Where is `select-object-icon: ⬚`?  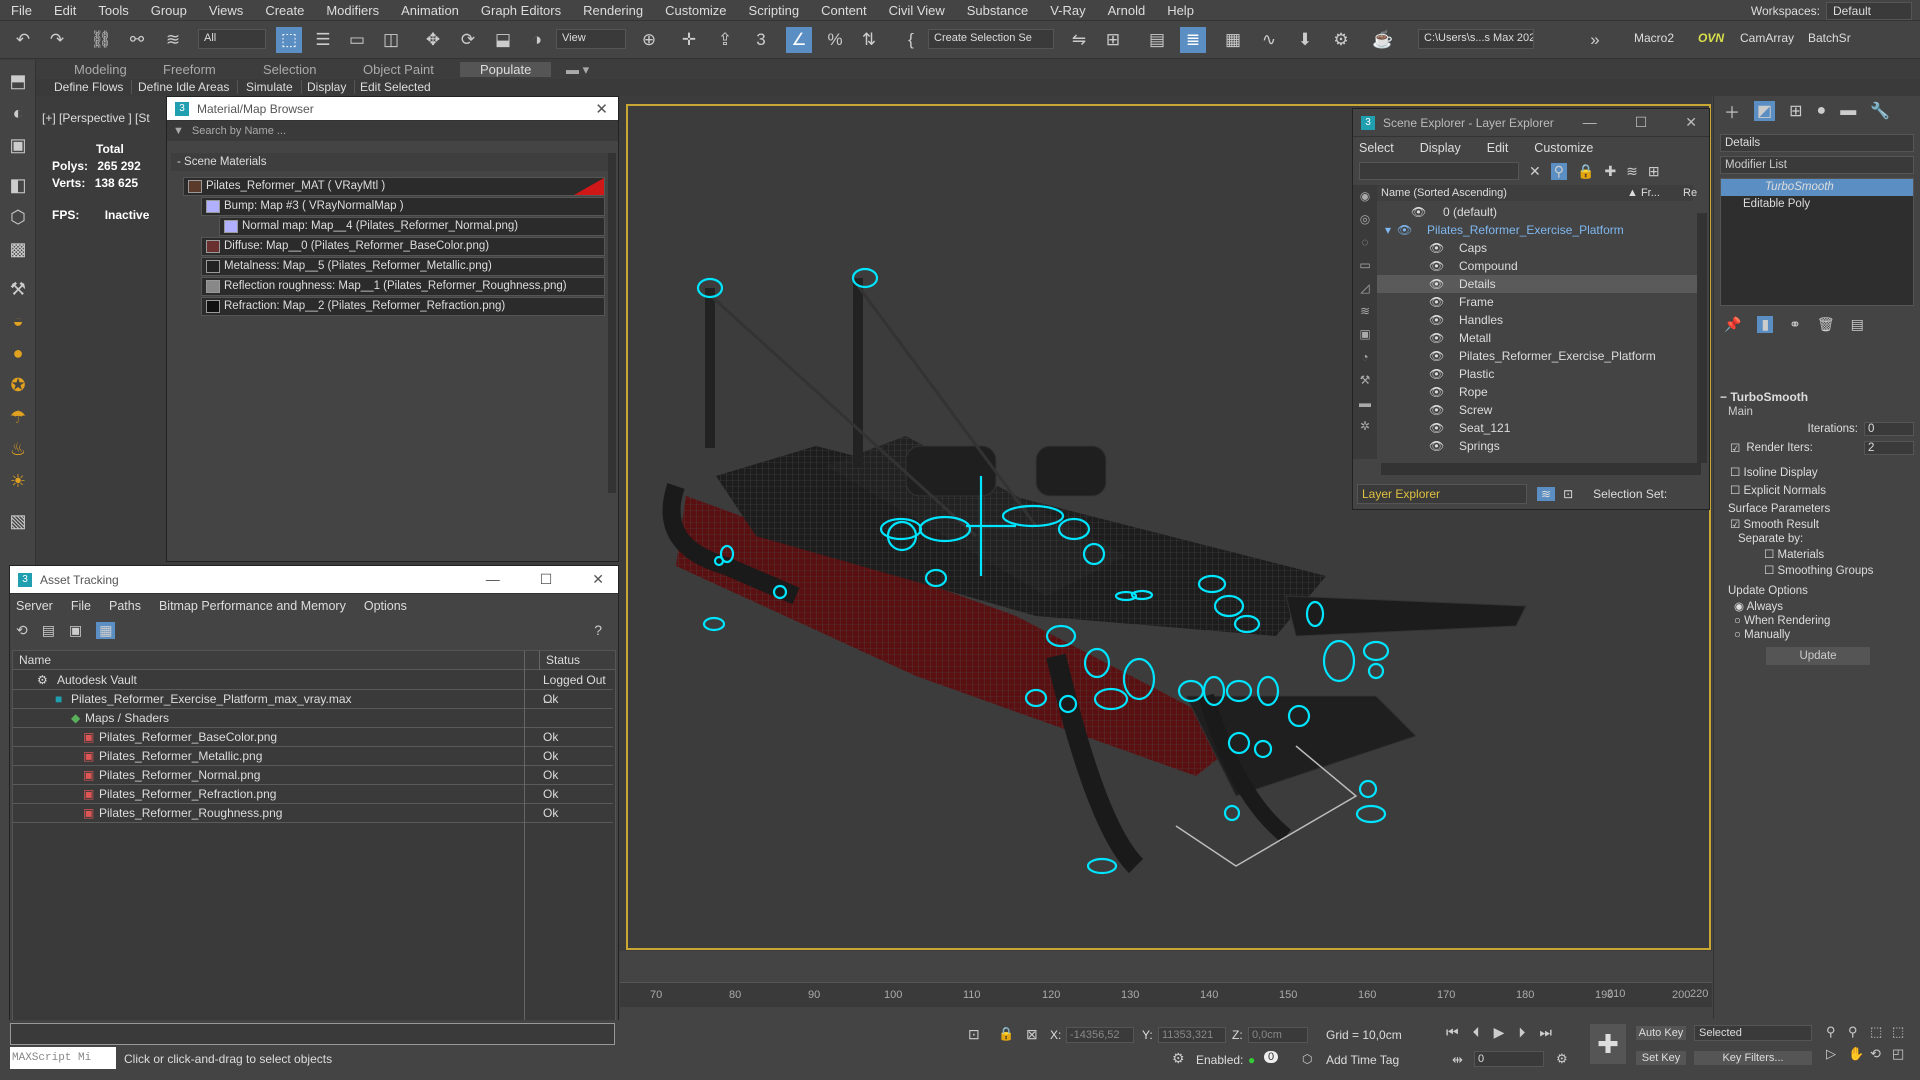
select-object-icon: ⬚ is located at coordinates (289, 40).